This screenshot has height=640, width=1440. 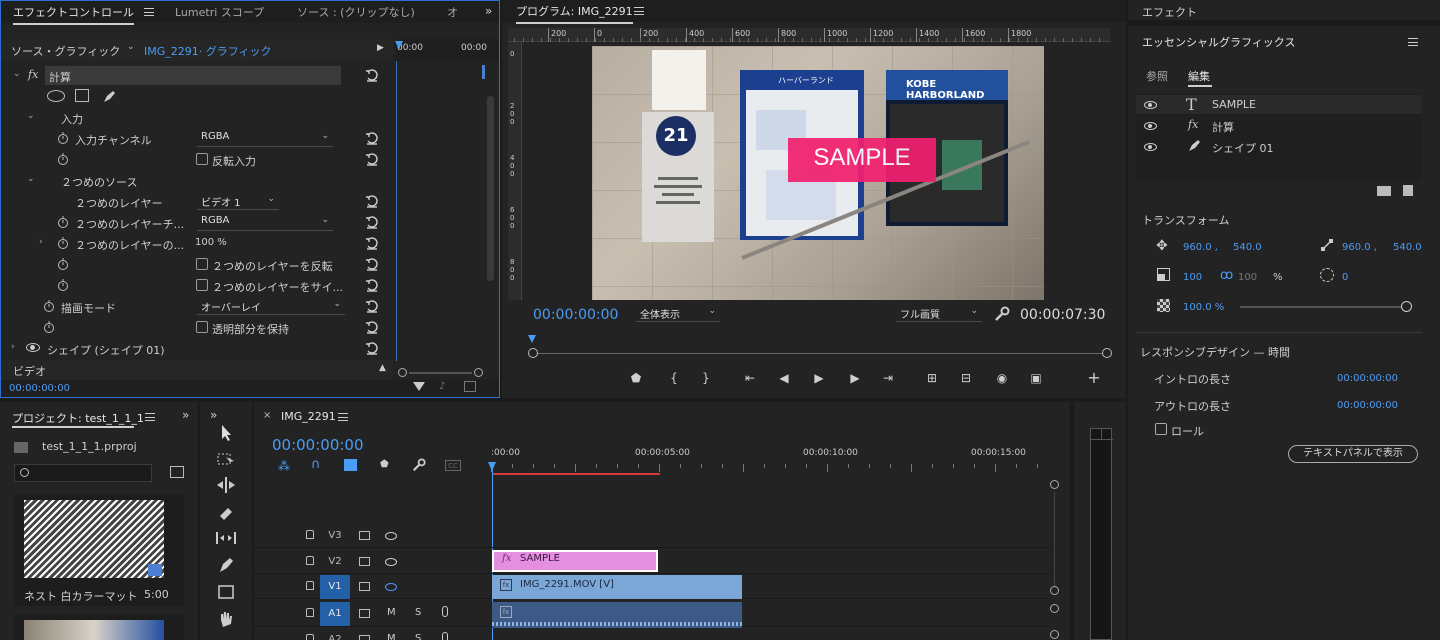 What do you see at coordinates (211, 242) in the screenshot?
I see `second-layer-opacity-value: 100 %` at bounding box center [211, 242].